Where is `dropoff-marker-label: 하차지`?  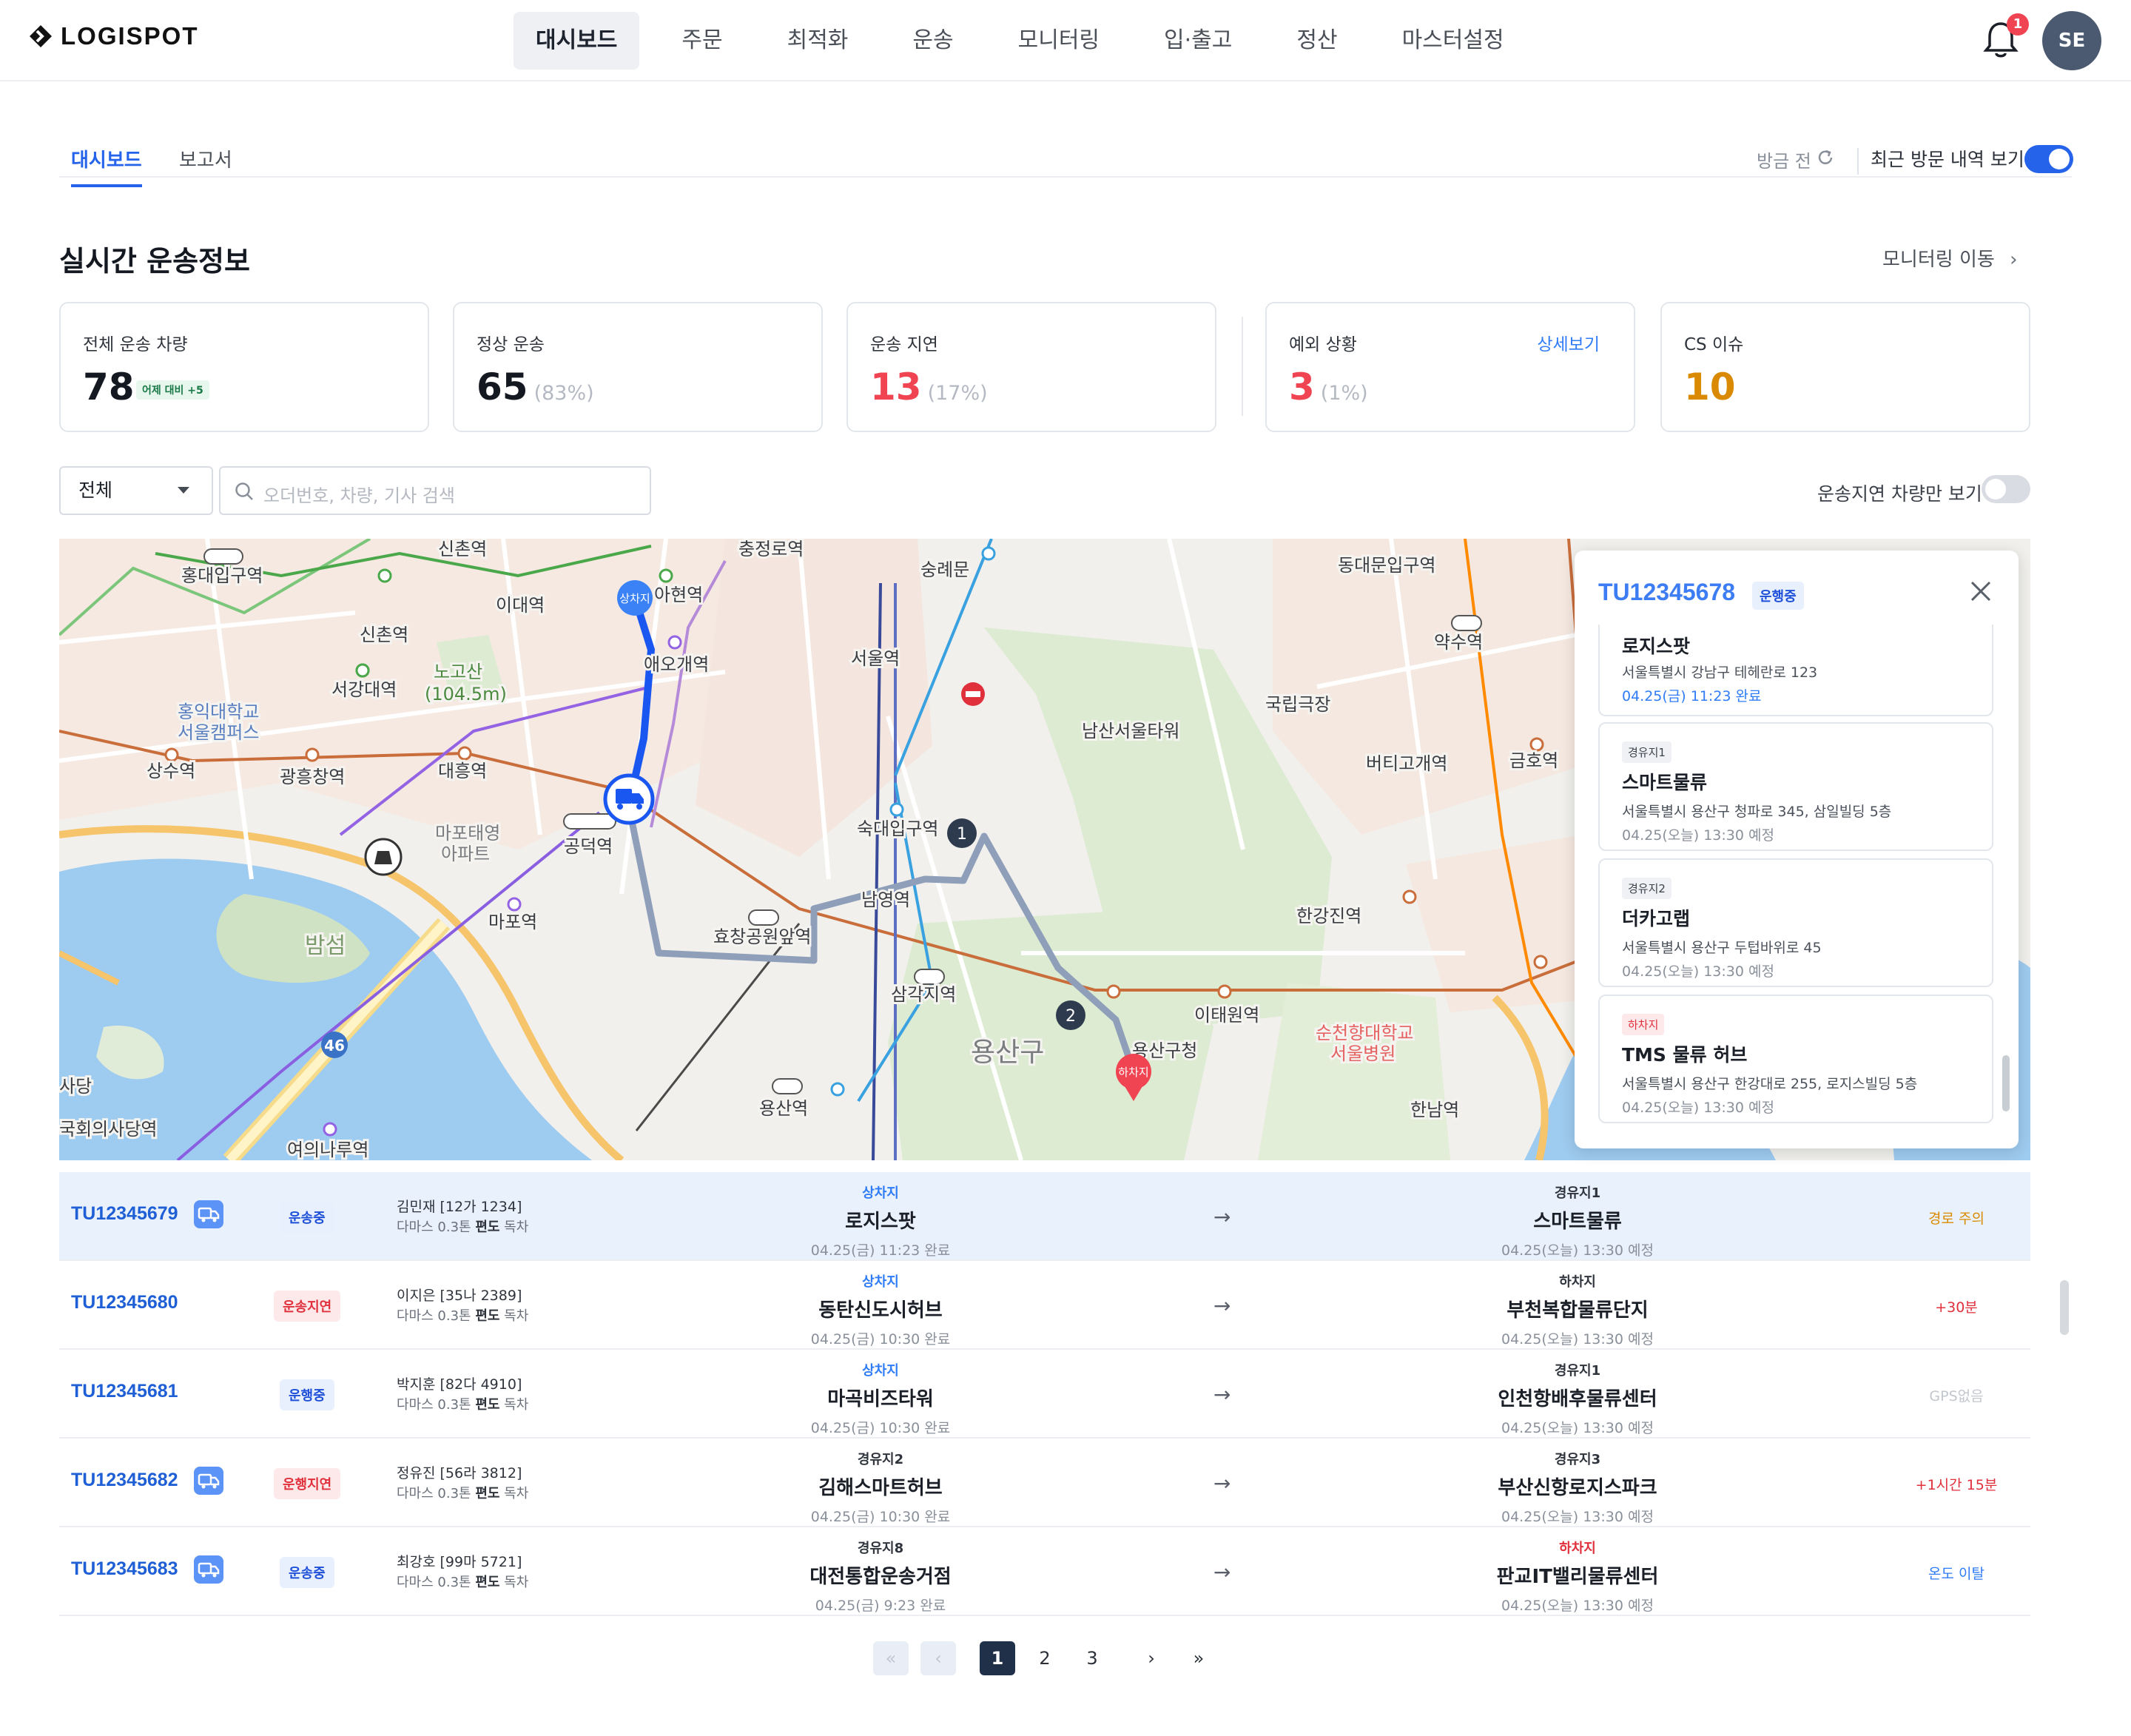 dropoff-marker-label: 하차지 is located at coordinates (1133, 1072).